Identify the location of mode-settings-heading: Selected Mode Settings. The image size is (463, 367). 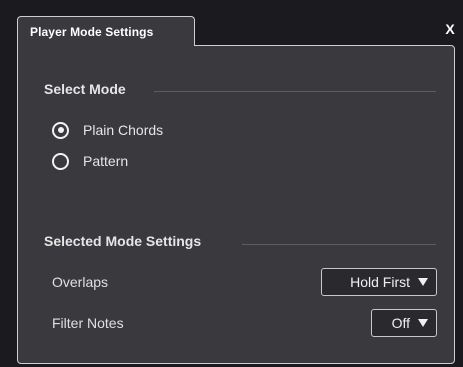
(123, 241).